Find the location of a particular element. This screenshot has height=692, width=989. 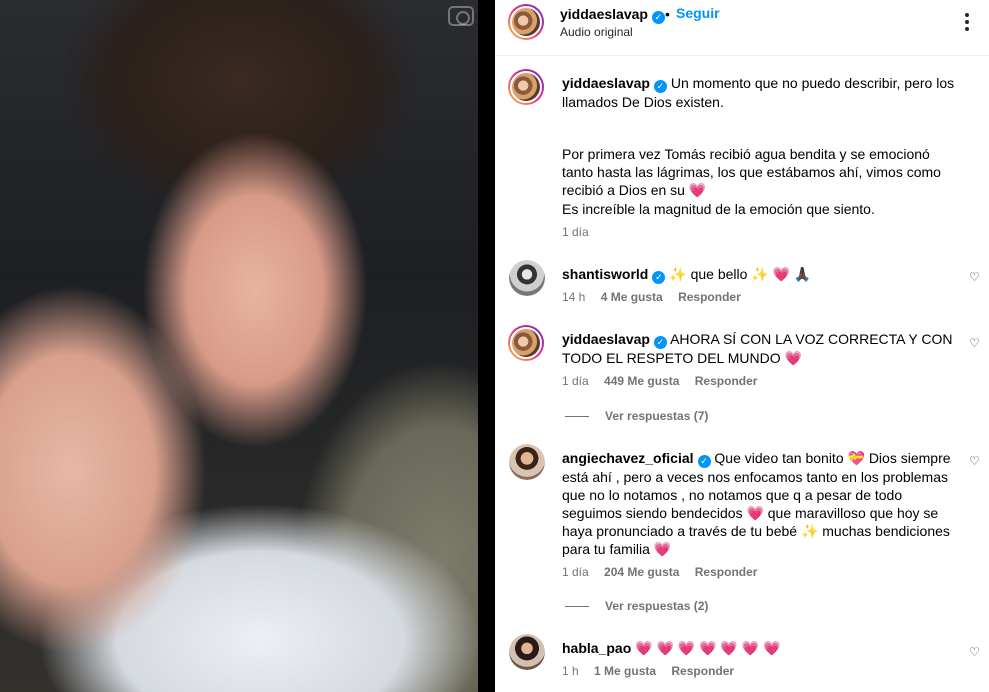

comment-username: shantisworld is located at coordinates (605, 274).